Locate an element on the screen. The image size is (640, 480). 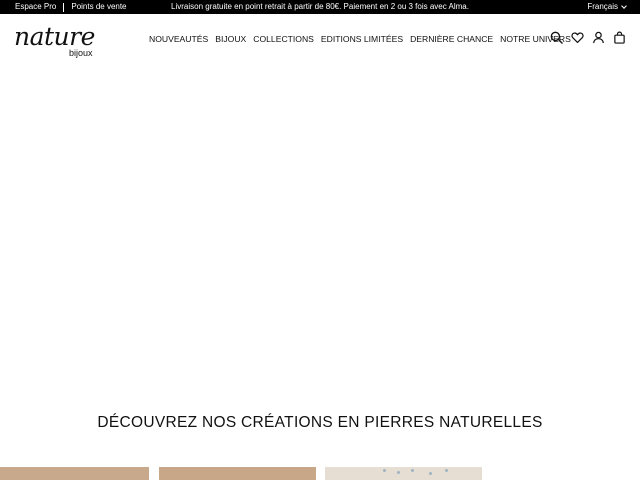
logo-subtitle: bijoux is located at coordinates (81, 53).